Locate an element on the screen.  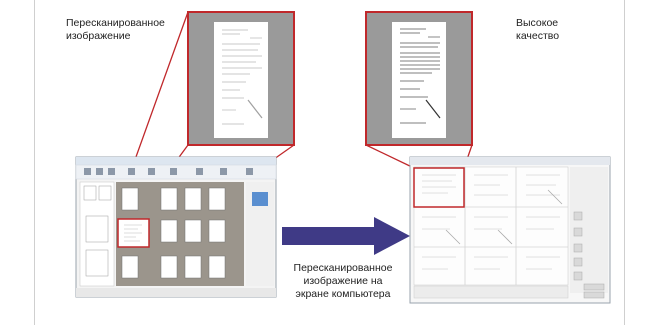
left-zoom-panel is located at coordinates (241, 78).